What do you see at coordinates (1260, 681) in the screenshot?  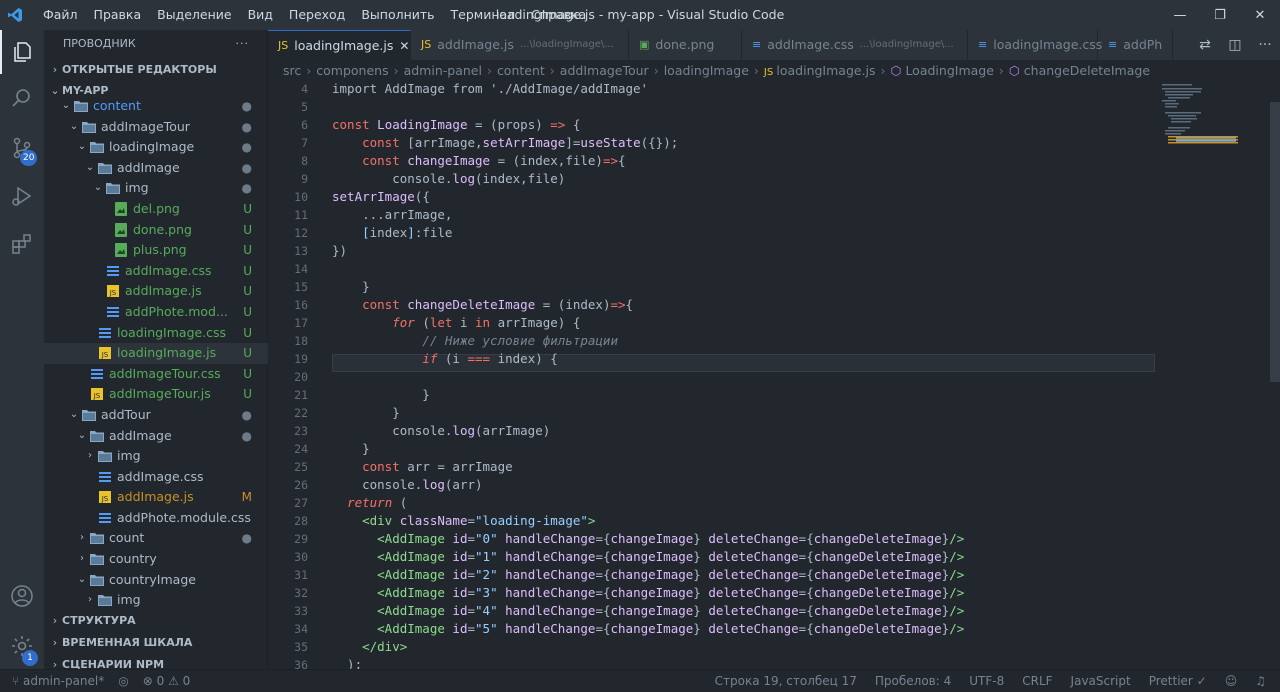 I see `notifications-icon: ♫` at bounding box center [1260, 681].